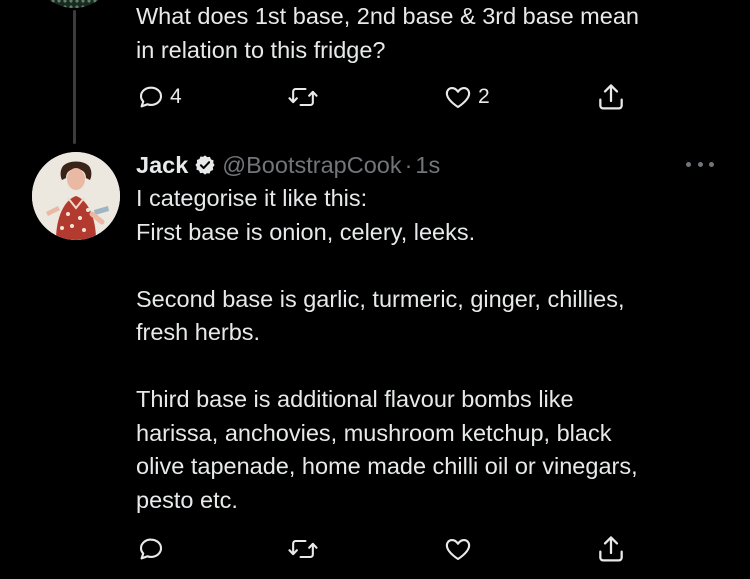 The image size is (750, 579). I want to click on reply-tweet-actions, so click(386, 549).